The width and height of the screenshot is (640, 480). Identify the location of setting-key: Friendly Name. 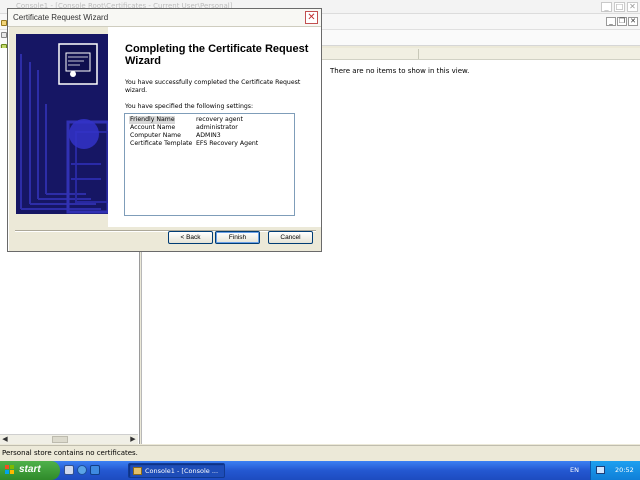
(152, 120).